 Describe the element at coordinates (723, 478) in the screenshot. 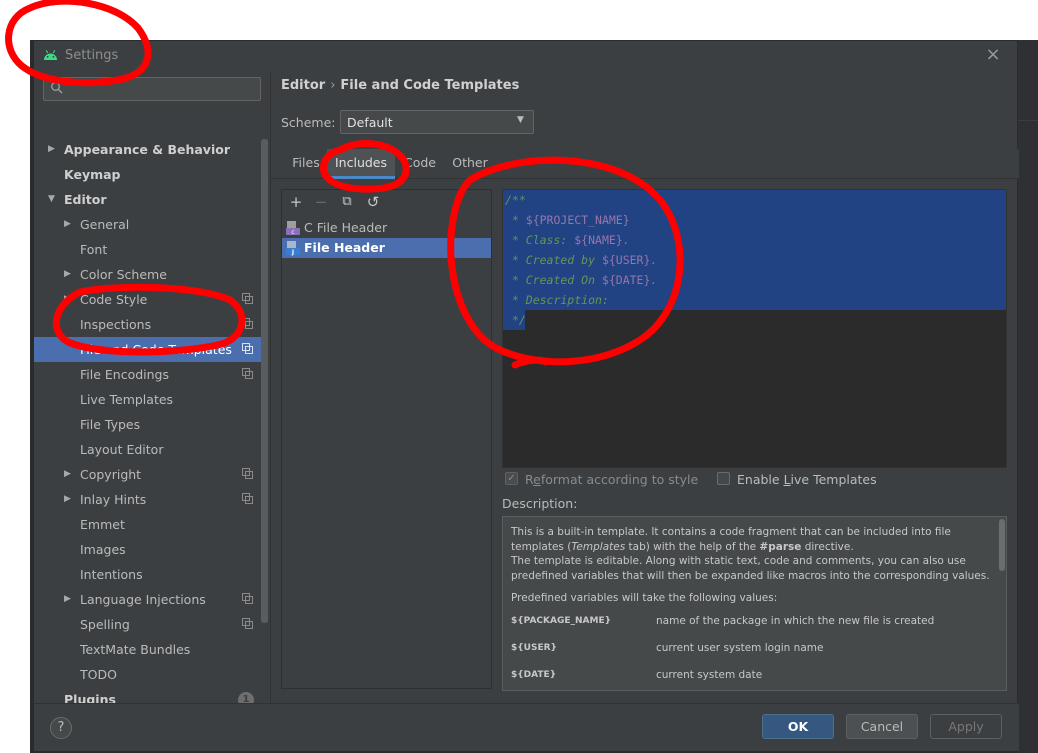

I see `live-templates-checkbox` at that location.